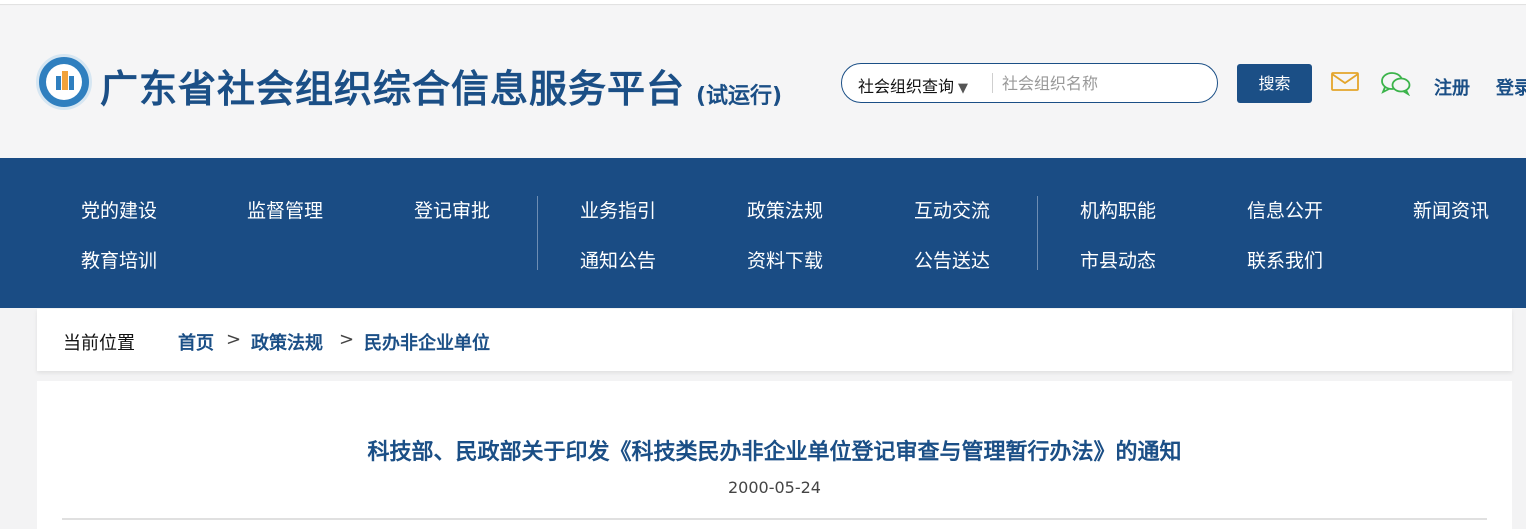  What do you see at coordinates (1285, 209) in the screenshot?
I see `nav-item-disclosure: 信息公开` at bounding box center [1285, 209].